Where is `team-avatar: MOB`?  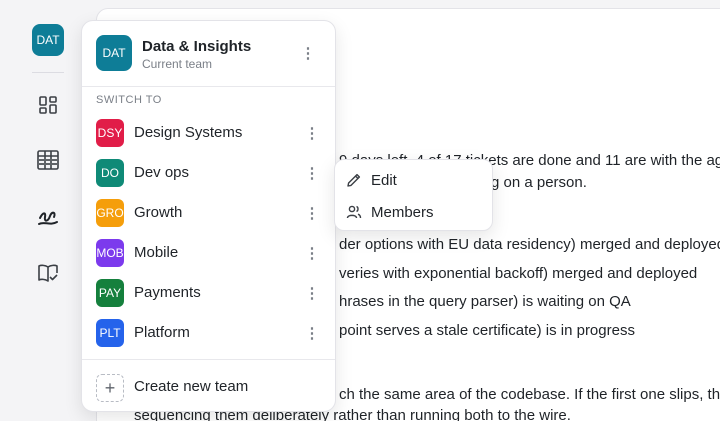 team-avatar: MOB is located at coordinates (110, 253).